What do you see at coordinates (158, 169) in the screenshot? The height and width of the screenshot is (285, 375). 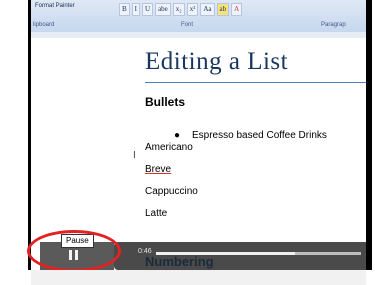 I see `list-item-breve: Breve` at bounding box center [158, 169].